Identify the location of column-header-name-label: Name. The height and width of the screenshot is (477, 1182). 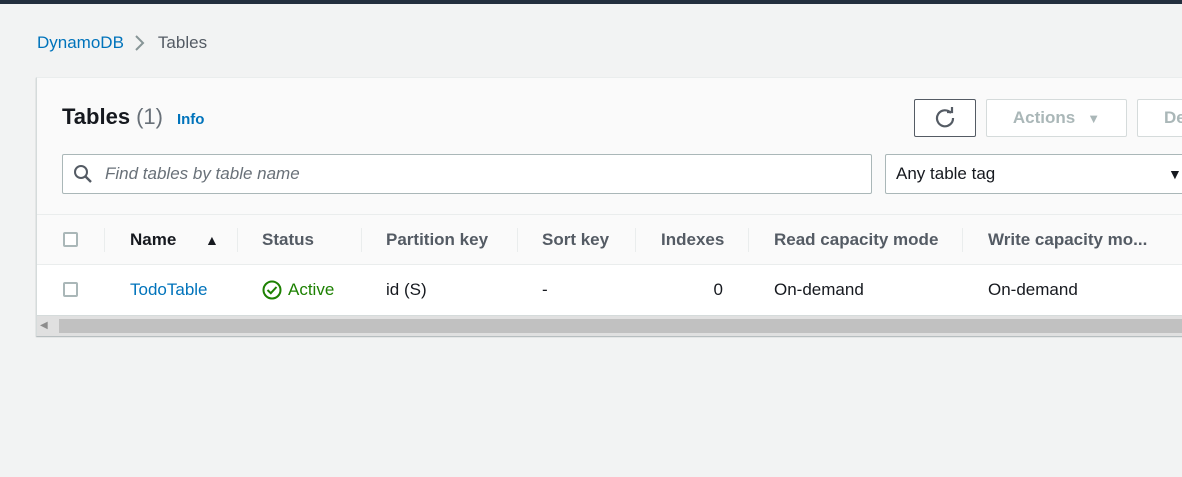
(153, 239).